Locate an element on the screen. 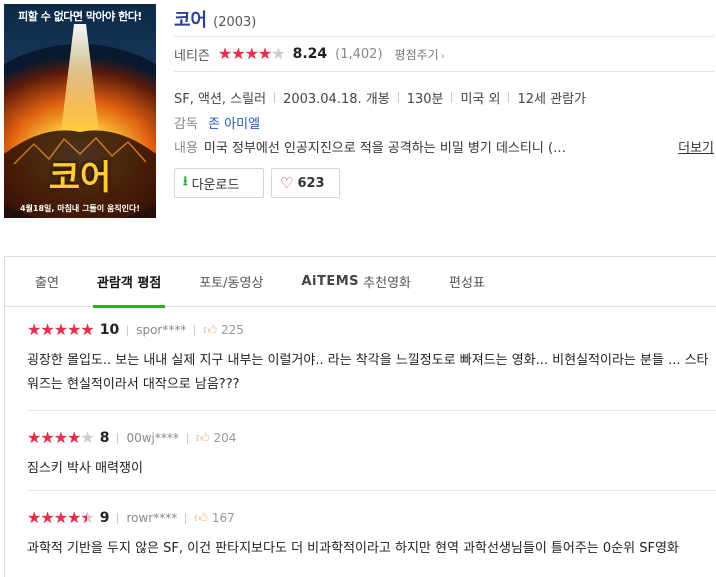  tab-aitems-label: 추천영화 is located at coordinates (387, 283).